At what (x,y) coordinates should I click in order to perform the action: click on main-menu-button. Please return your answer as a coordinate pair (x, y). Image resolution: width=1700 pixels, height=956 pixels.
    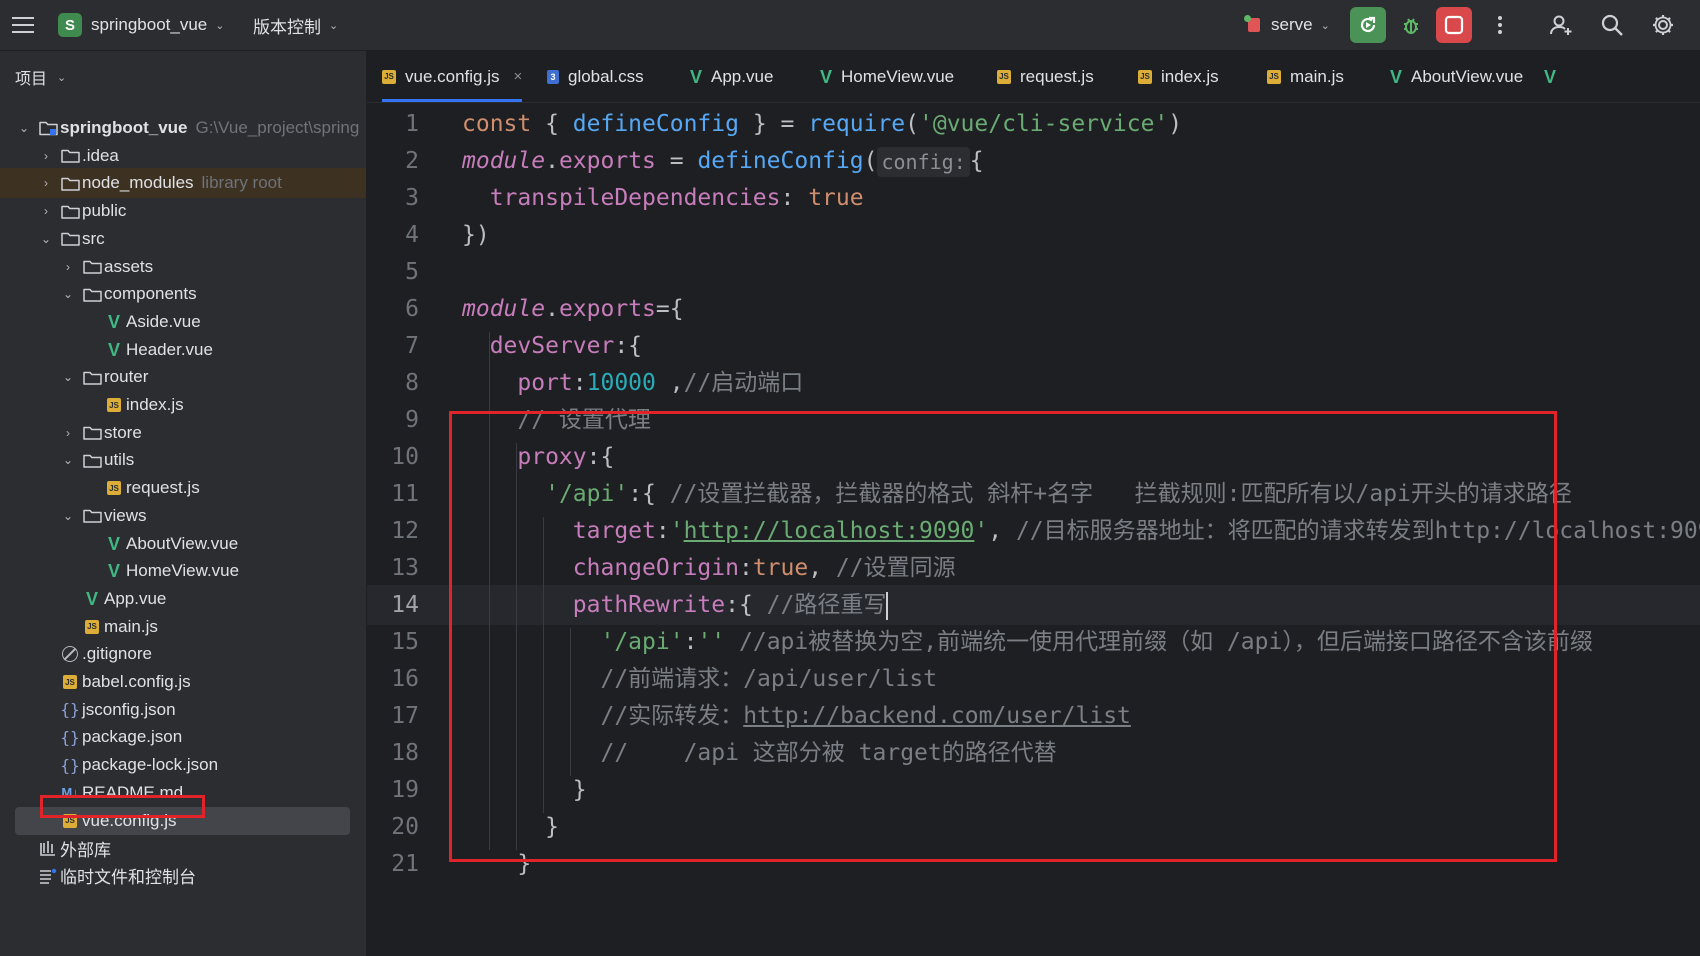
    Looking at the image, I should click on (23, 25).